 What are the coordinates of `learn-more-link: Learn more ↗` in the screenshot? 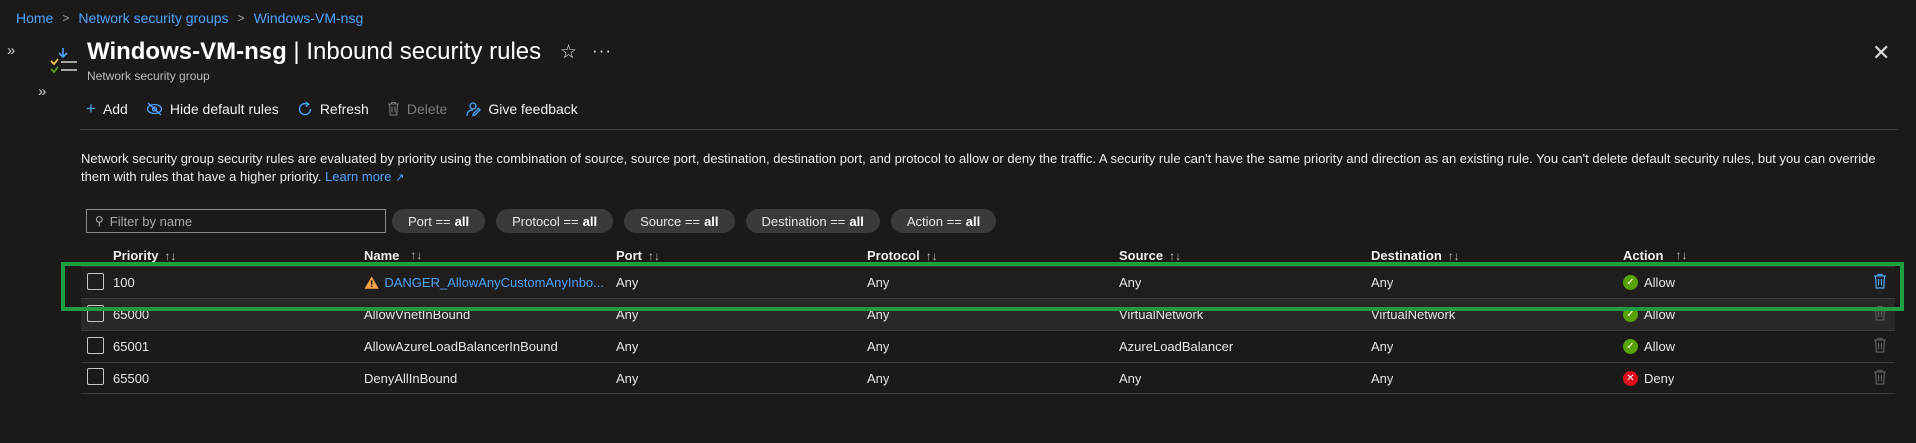 It's located at (364, 176).